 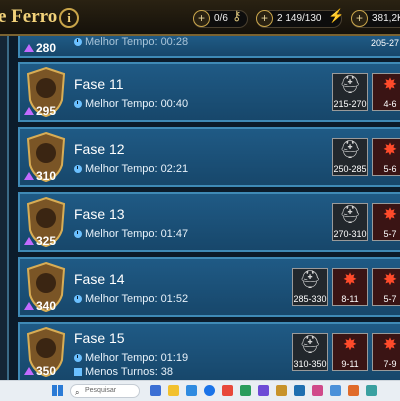 What do you see at coordinates (131, 234) in the screenshot?
I see `best-time: Melhor Tempo: 01:47` at bounding box center [131, 234].